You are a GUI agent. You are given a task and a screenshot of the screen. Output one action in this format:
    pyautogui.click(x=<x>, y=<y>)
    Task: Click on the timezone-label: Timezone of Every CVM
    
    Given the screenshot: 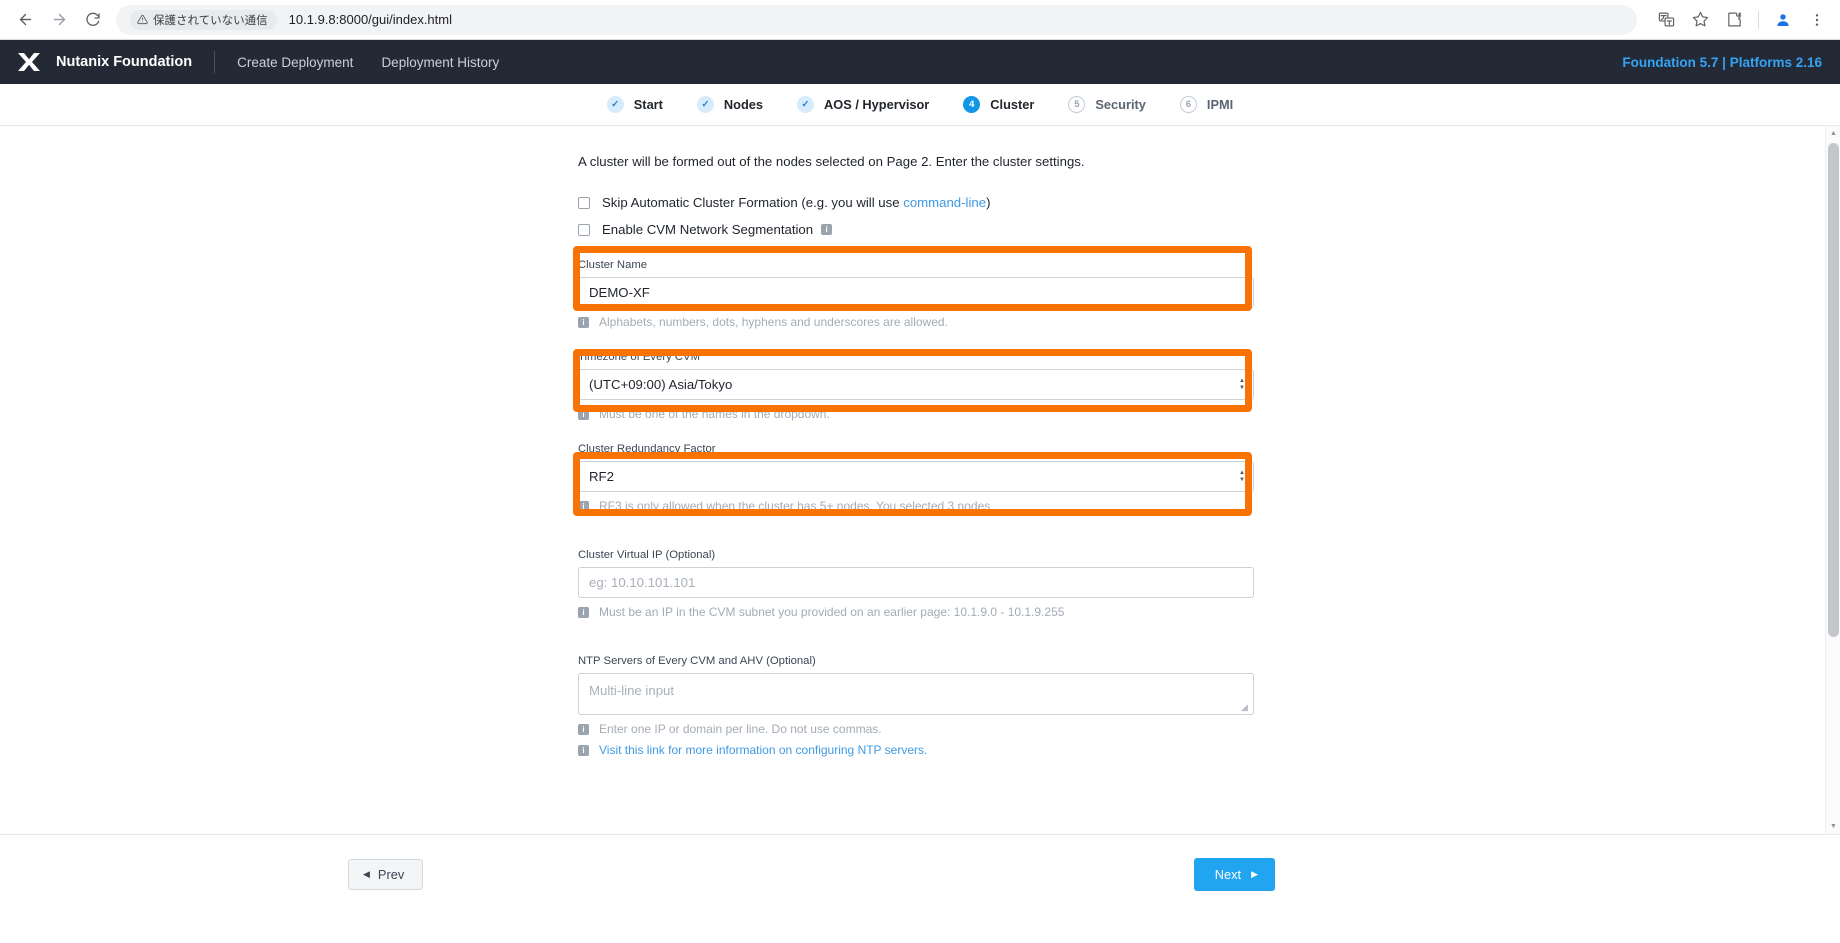 What is the action you would take?
    pyautogui.click(x=639, y=357)
    